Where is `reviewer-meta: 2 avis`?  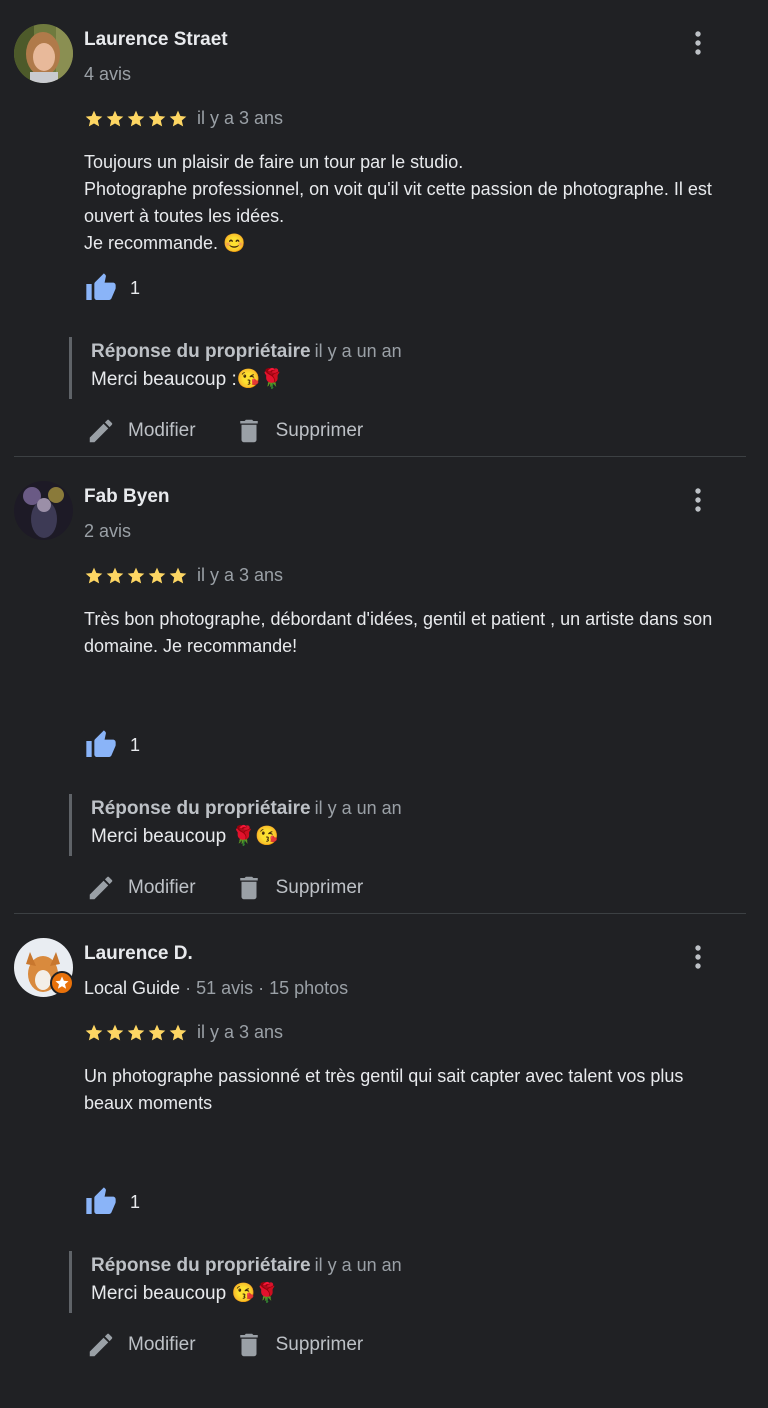
reviewer-meta: 2 avis is located at coordinates (108, 531).